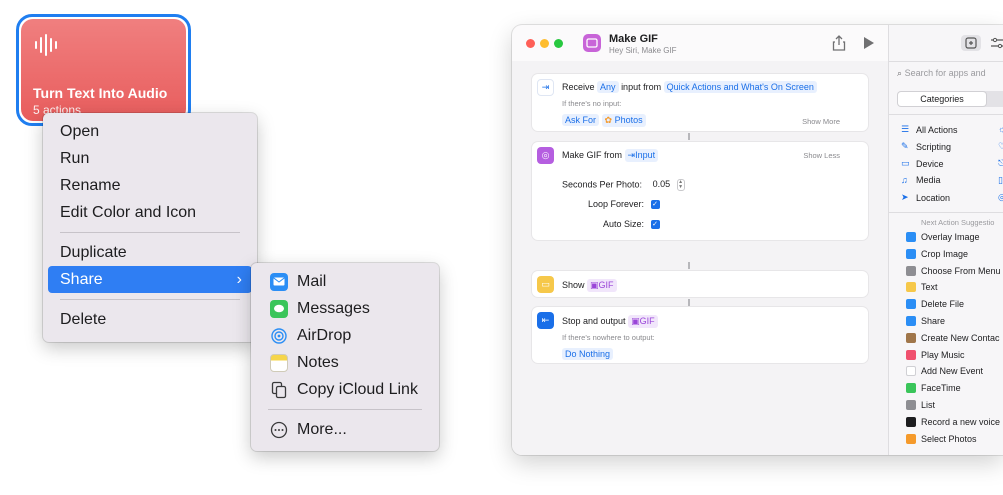  Describe the element at coordinates (953, 421) in the screenshot. I see `suggestion-item: Record a new voice` at that location.